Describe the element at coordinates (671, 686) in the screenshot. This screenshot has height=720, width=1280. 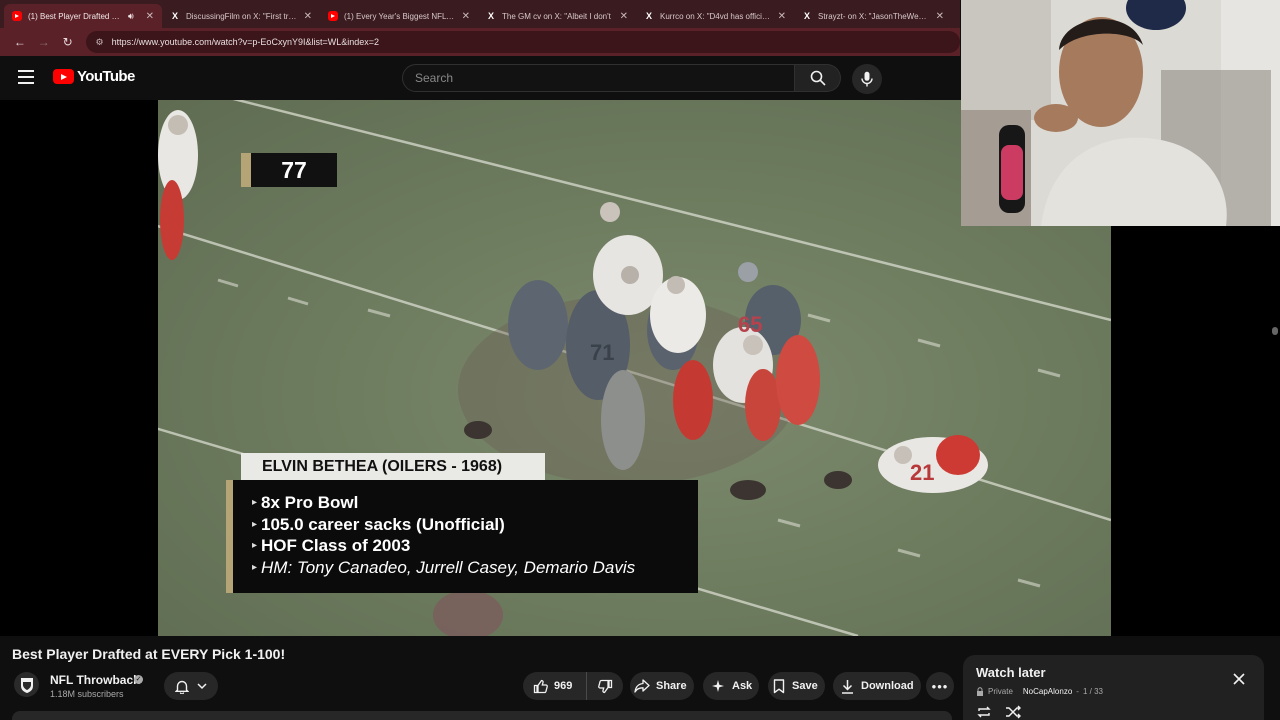
I see `share-label: Share` at that location.